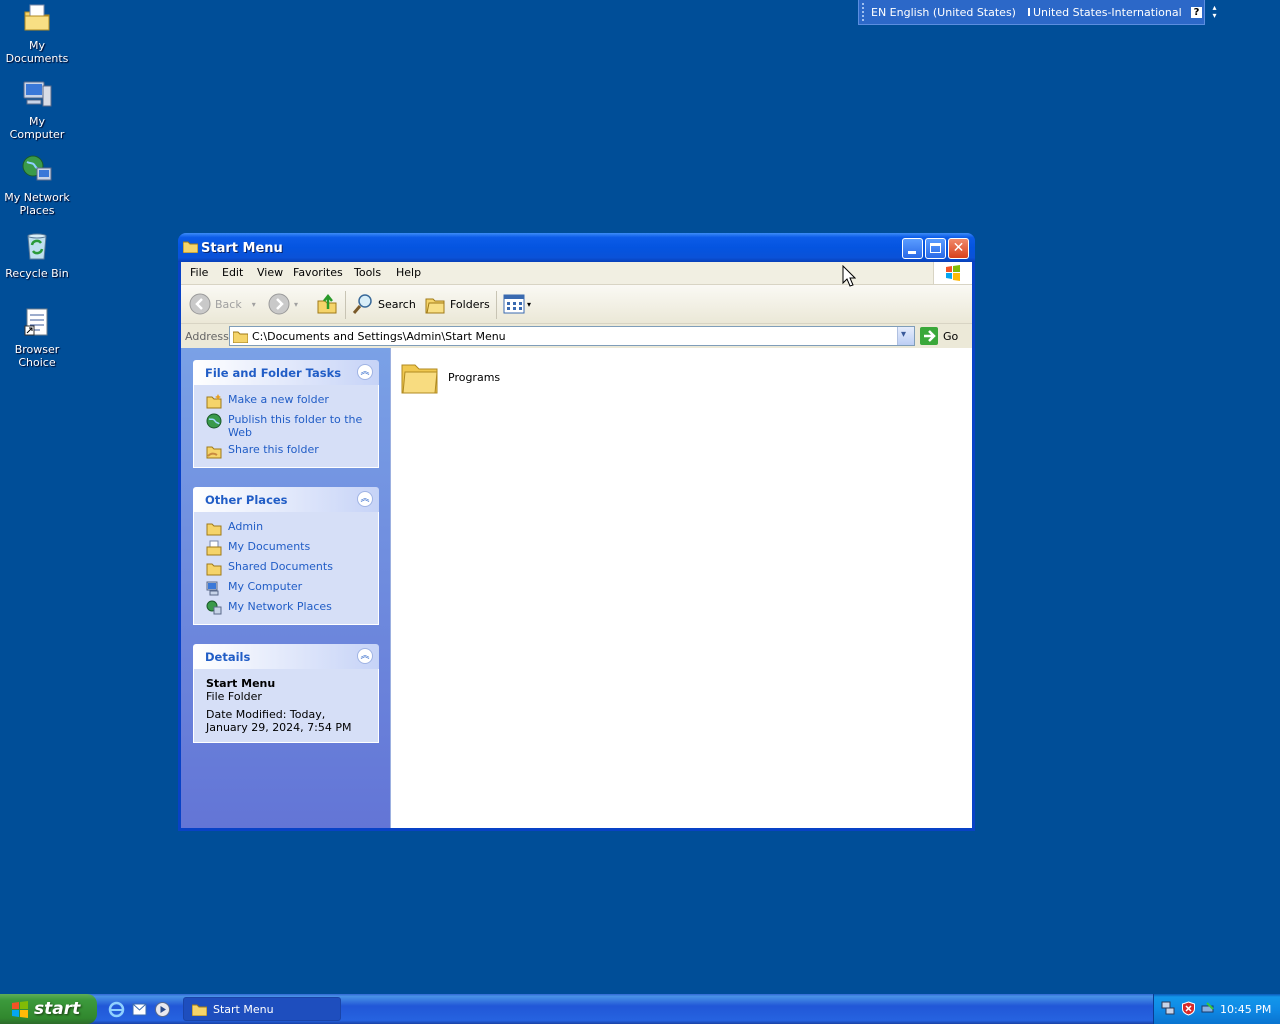  What do you see at coordinates (367, 272) in the screenshot?
I see `menu-tools: Tools` at bounding box center [367, 272].